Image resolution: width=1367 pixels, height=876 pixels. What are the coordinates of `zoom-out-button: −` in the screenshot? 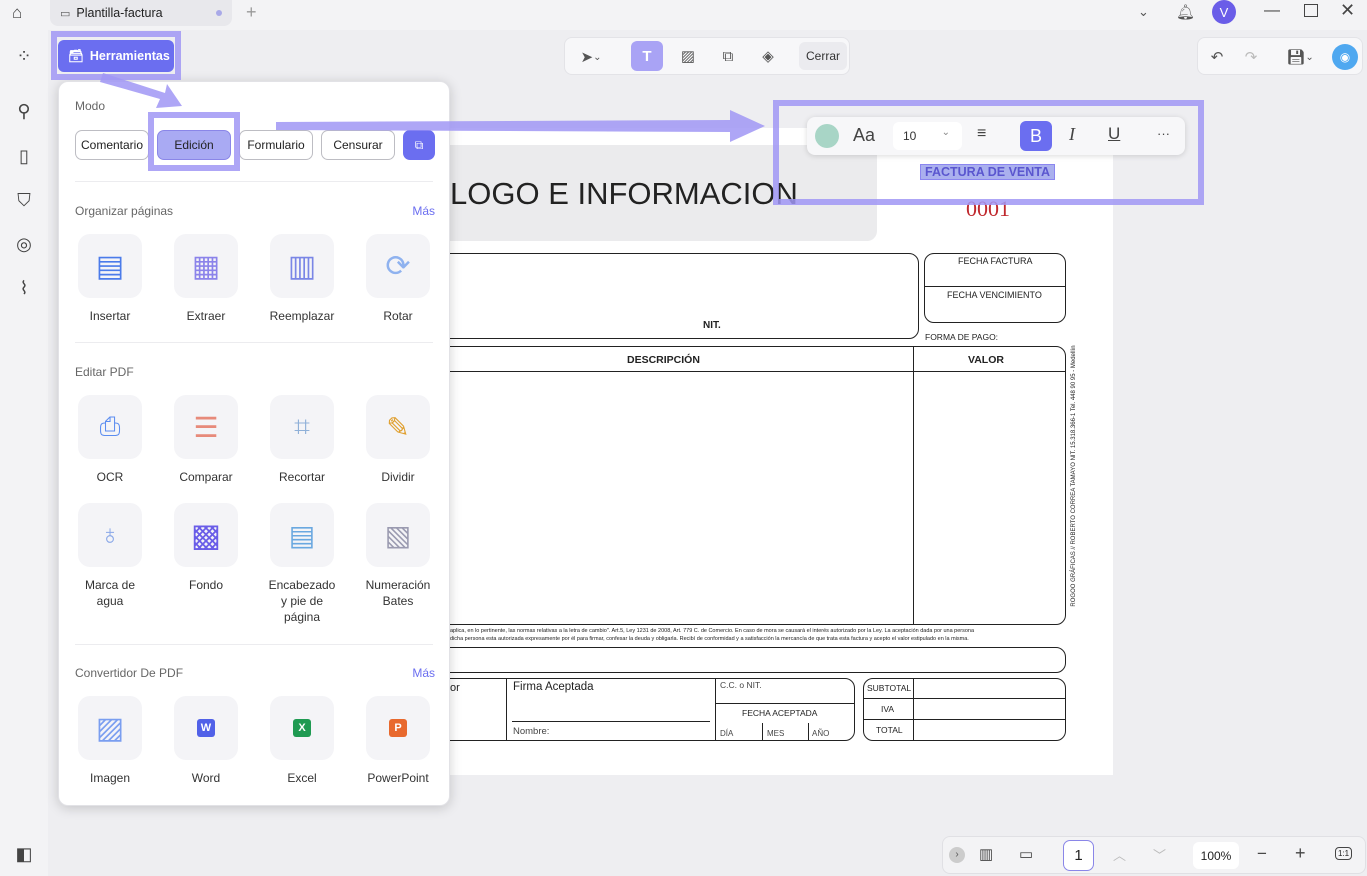 It's located at (1262, 854).